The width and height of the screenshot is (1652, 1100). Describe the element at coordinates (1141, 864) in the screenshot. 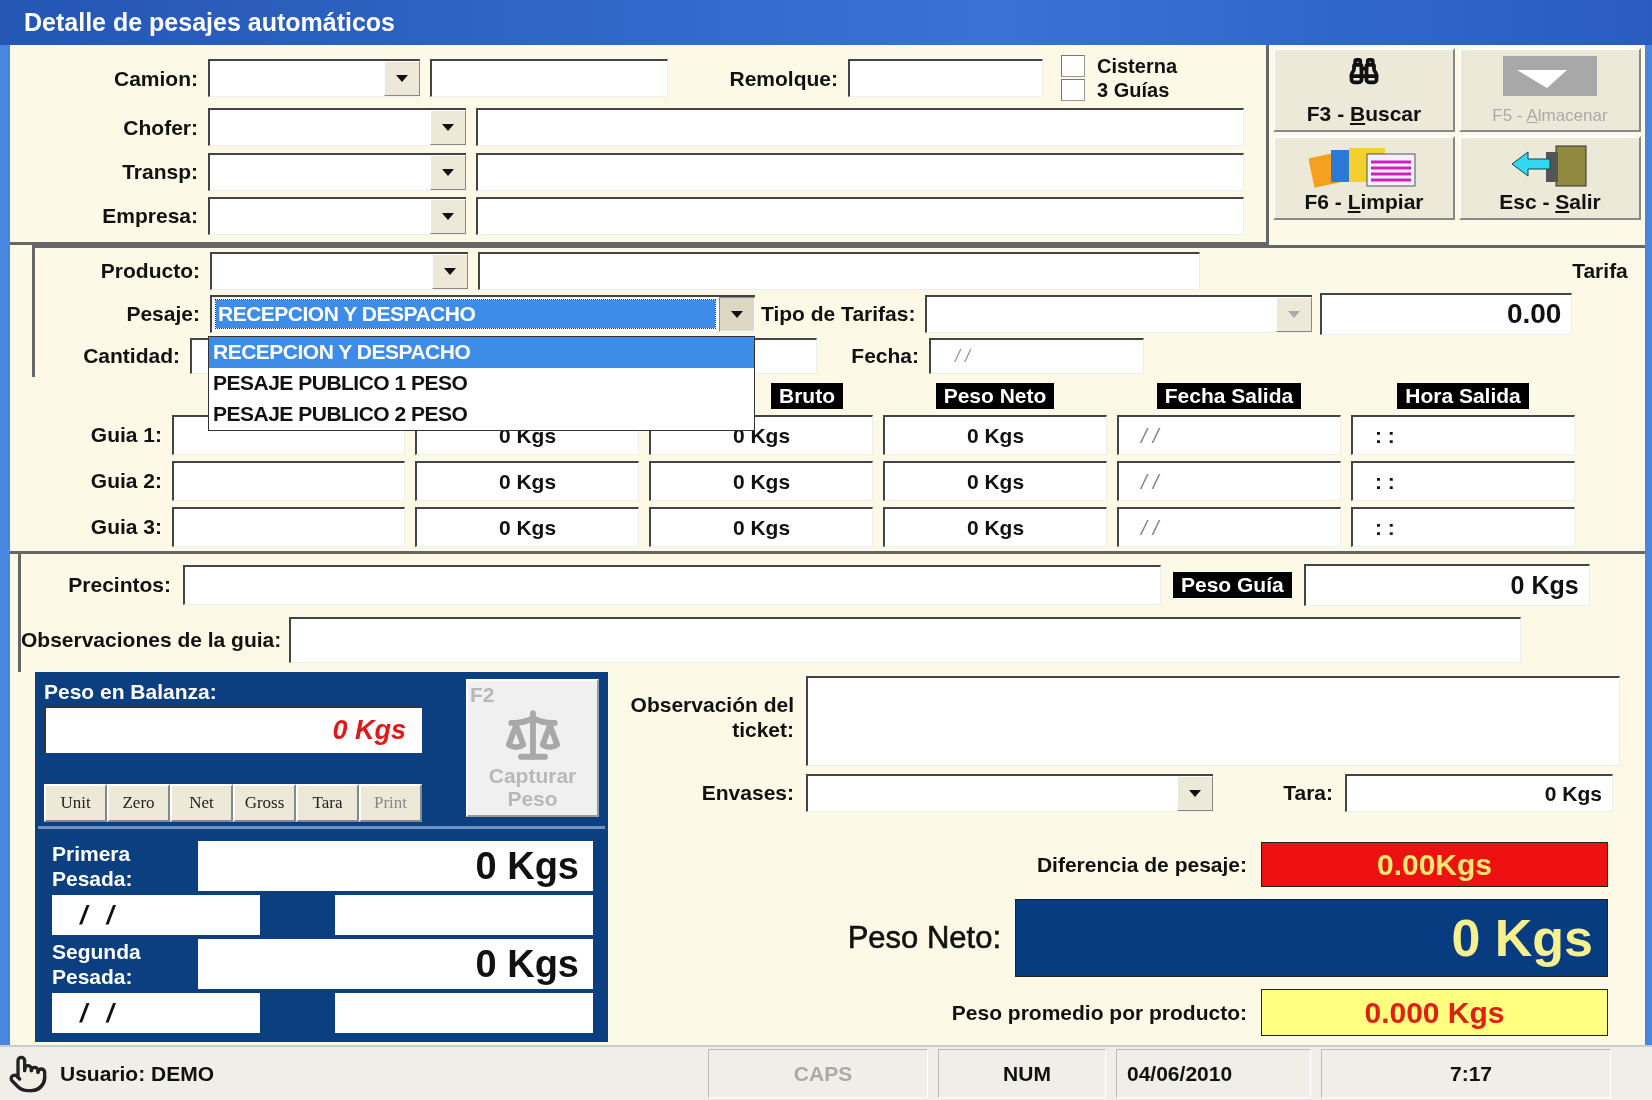

I see `summary-label: Diferencia de pesaje:` at that location.